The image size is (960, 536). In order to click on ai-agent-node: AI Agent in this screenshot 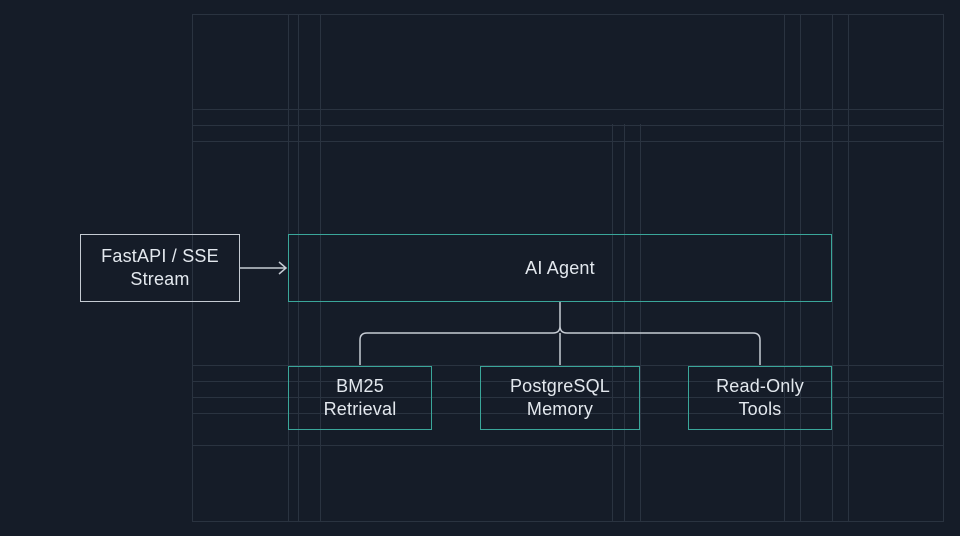, I will do `click(560, 268)`.